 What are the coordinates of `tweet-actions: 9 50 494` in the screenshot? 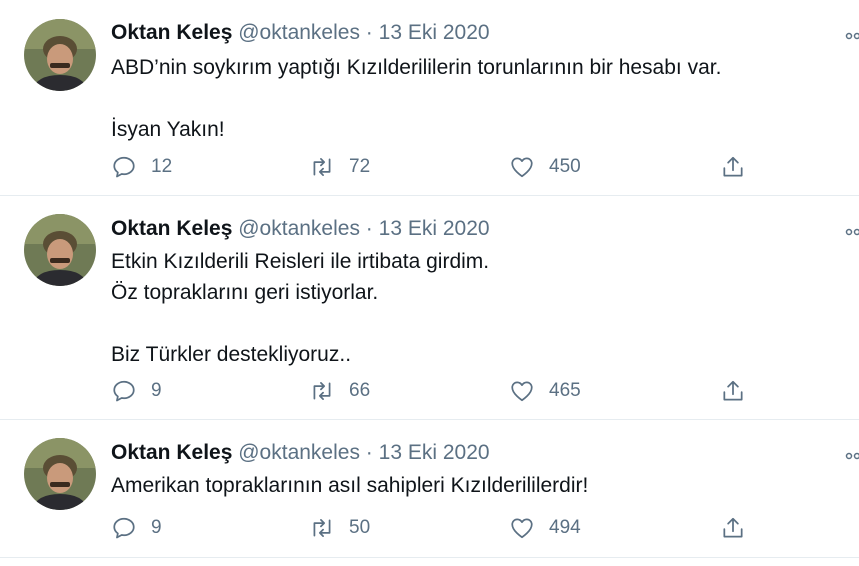 It's located at (436, 528).